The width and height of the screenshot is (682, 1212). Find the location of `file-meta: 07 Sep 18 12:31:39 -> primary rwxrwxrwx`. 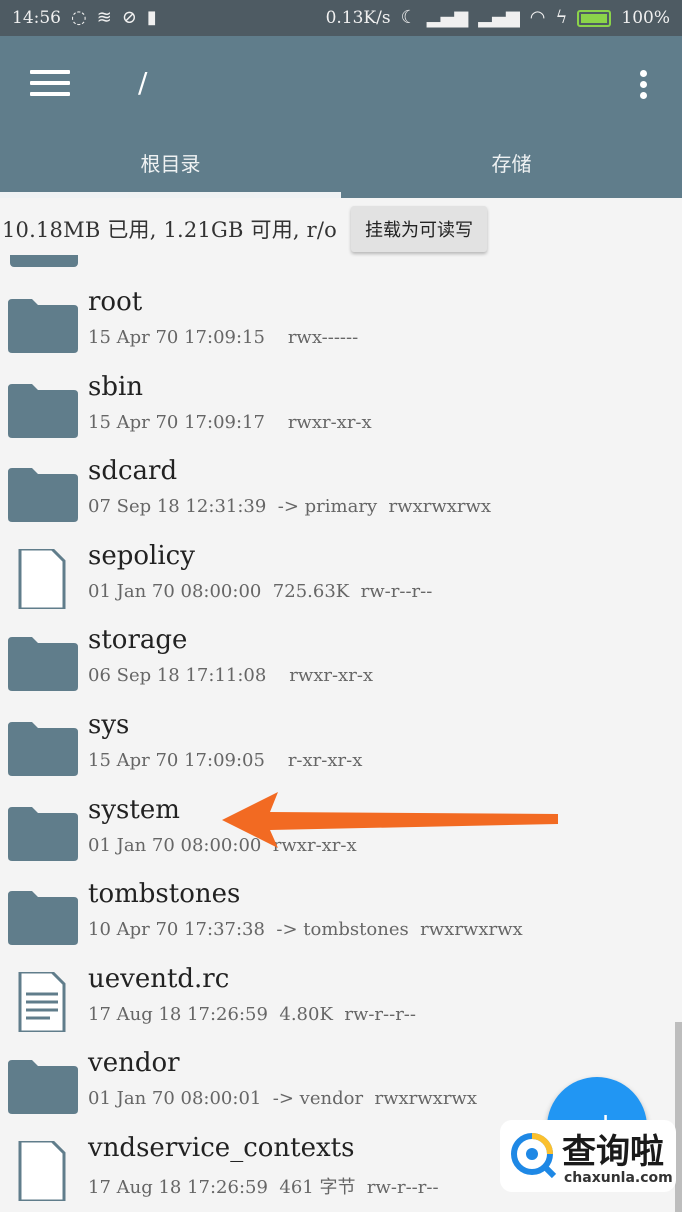

file-meta: 07 Sep 18 12:31:39 -> primary rwxrwxrwx is located at coordinates (290, 507).